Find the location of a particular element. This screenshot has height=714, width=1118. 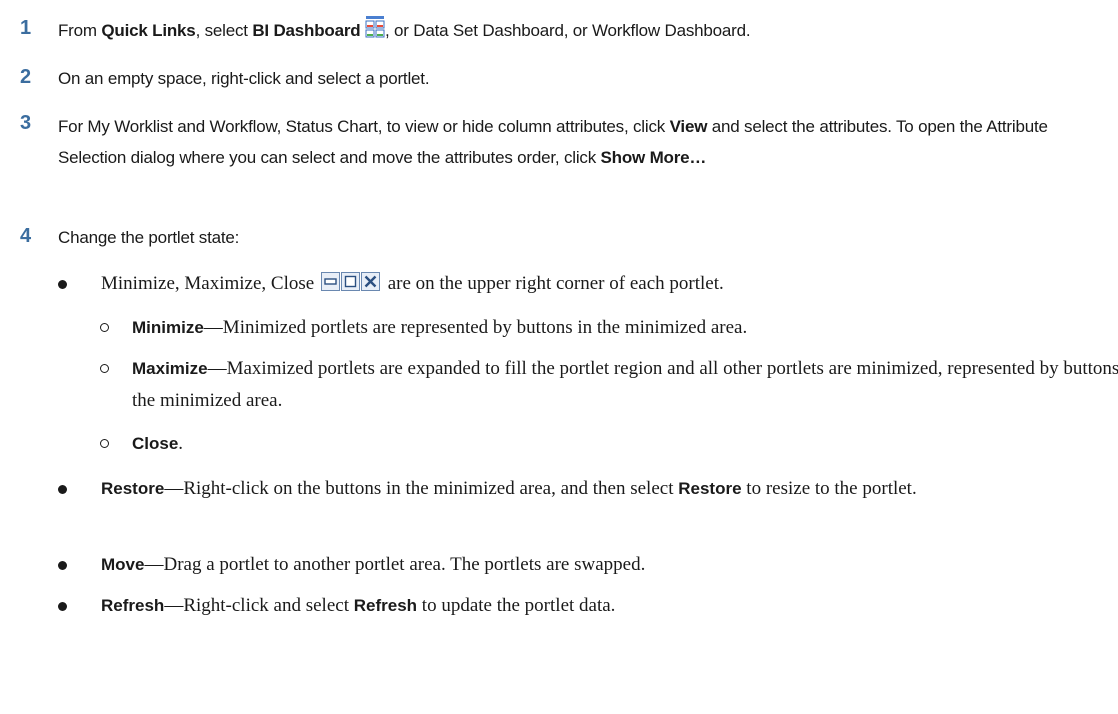

step-number: 4 is located at coordinates (26, 236).